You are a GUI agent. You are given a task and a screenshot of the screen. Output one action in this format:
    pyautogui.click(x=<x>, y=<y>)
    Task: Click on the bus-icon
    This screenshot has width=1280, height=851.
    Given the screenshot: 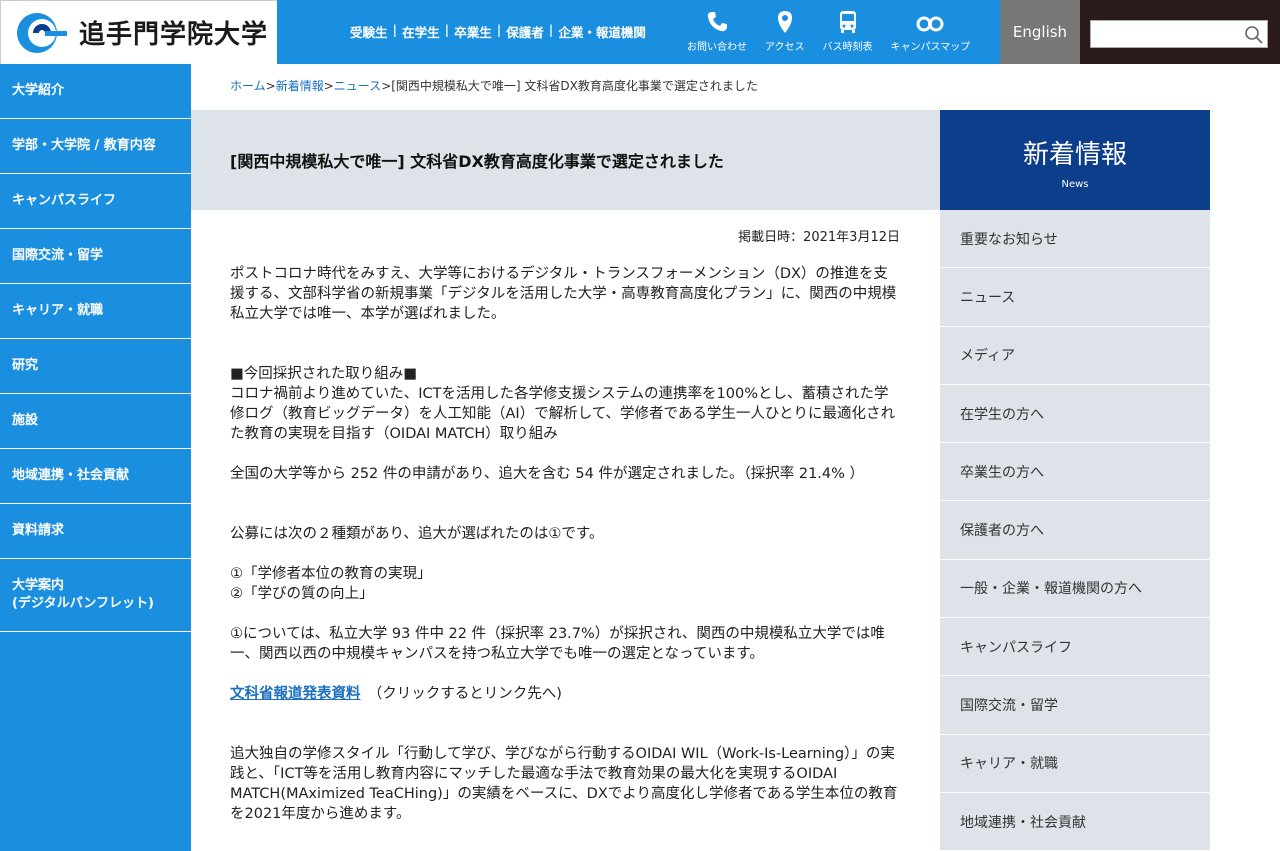 What is the action you would take?
    pyautogui.click(x=847, y=22)
    